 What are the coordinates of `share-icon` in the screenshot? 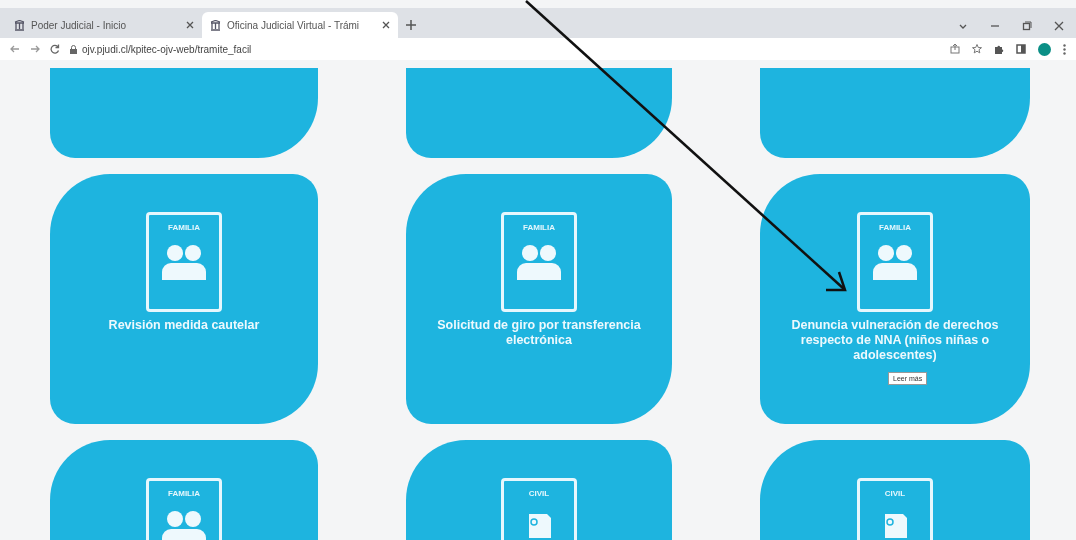 It's located at (955, 49).